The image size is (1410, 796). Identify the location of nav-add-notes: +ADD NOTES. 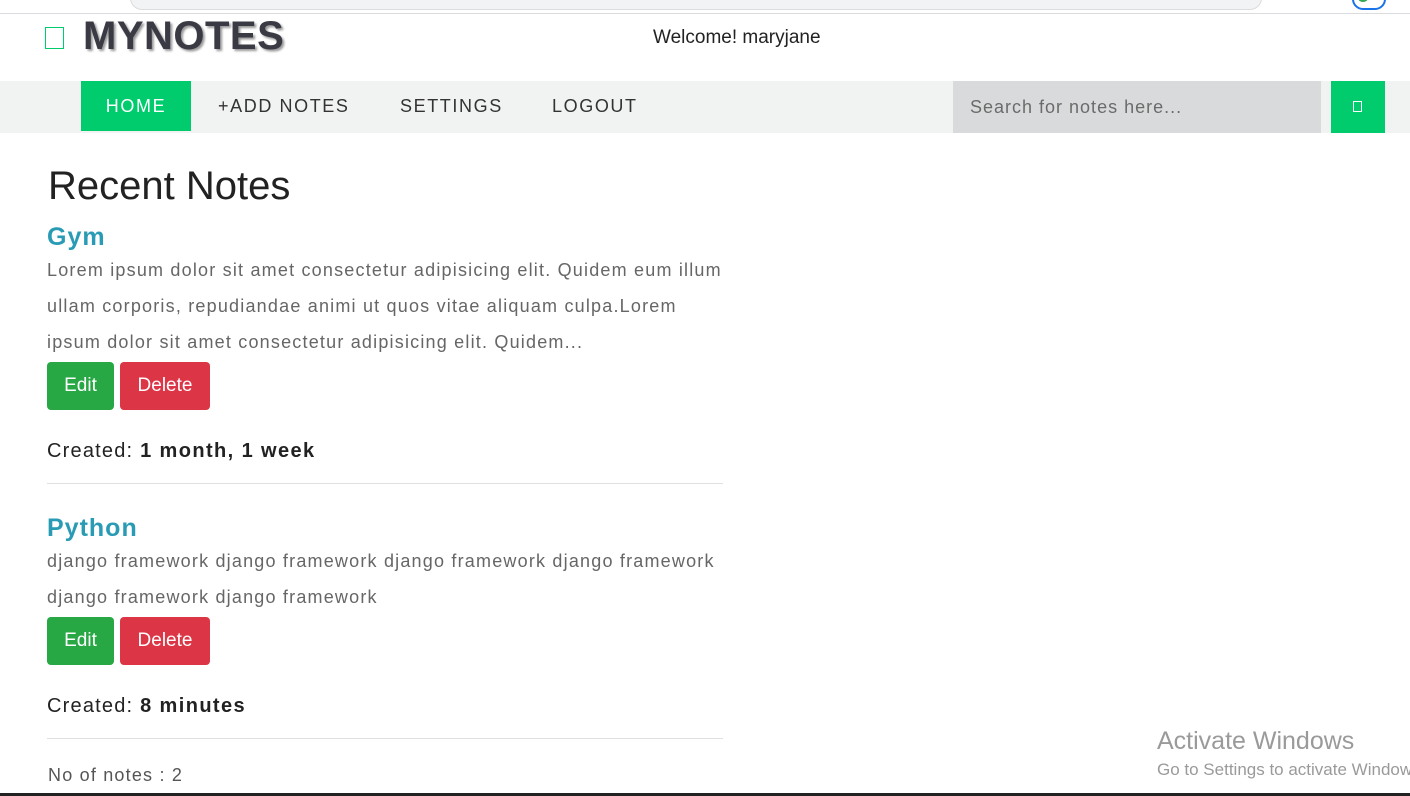
(284, 106).